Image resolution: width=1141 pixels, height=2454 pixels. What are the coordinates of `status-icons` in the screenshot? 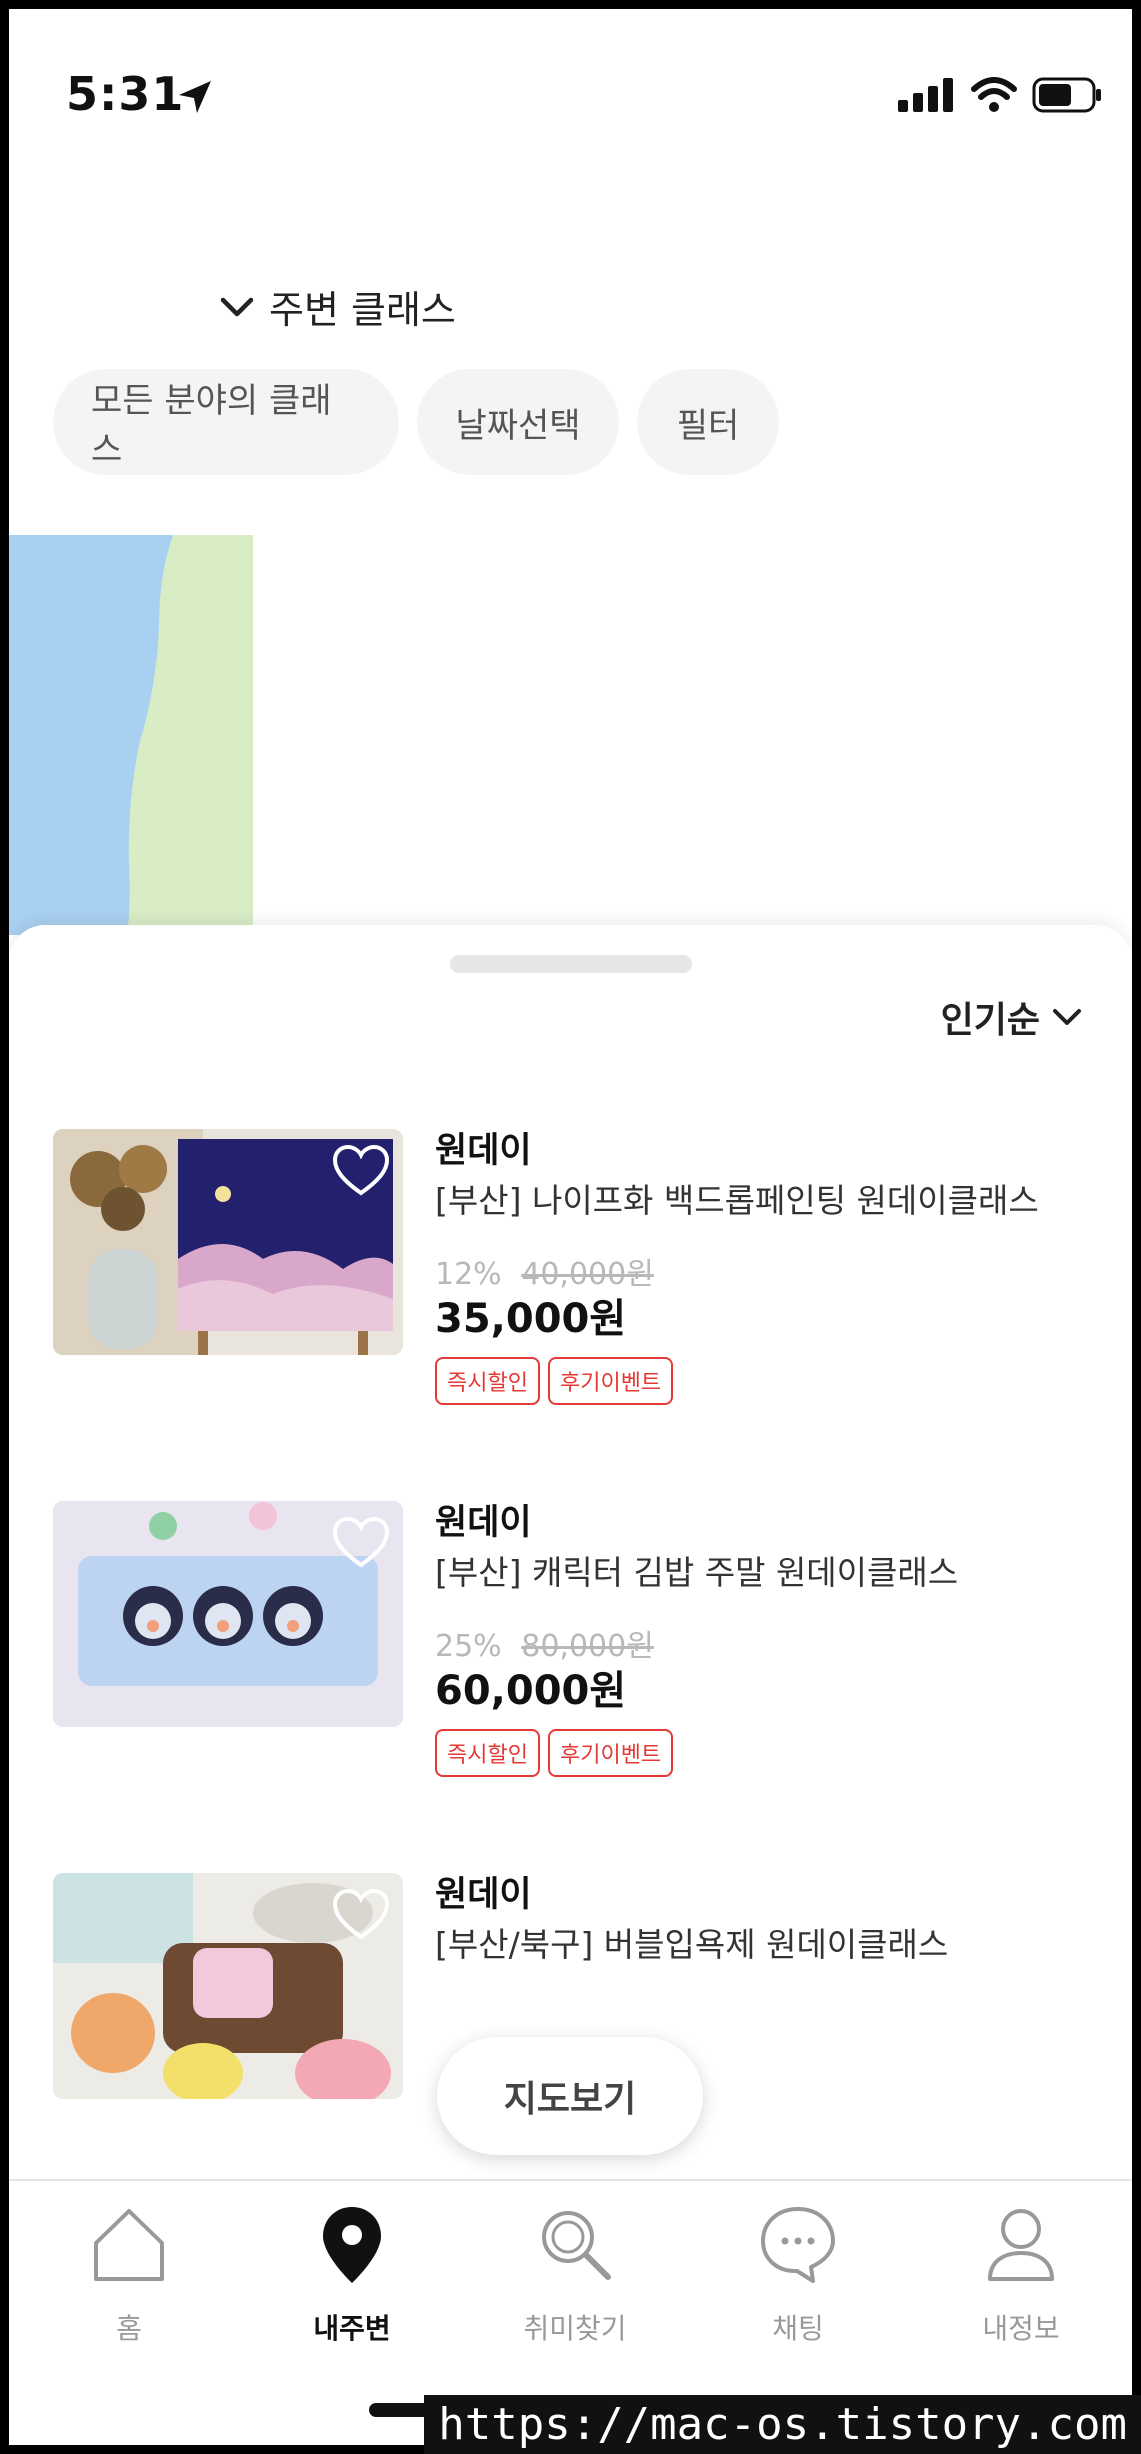 It's located at (1000, 95).